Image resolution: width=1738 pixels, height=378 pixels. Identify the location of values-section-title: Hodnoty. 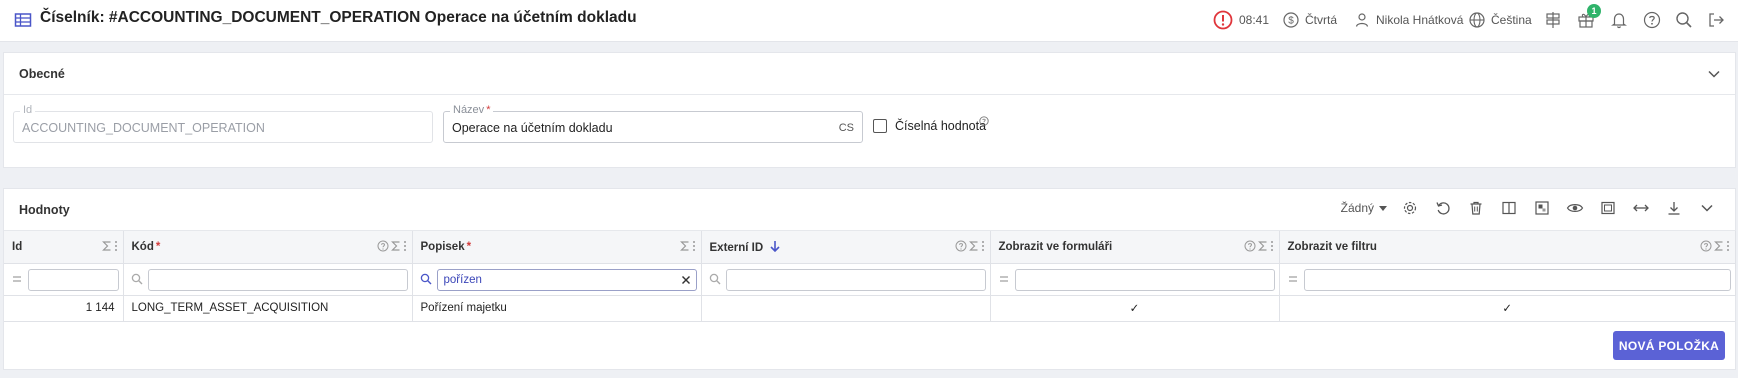
(44, 210).